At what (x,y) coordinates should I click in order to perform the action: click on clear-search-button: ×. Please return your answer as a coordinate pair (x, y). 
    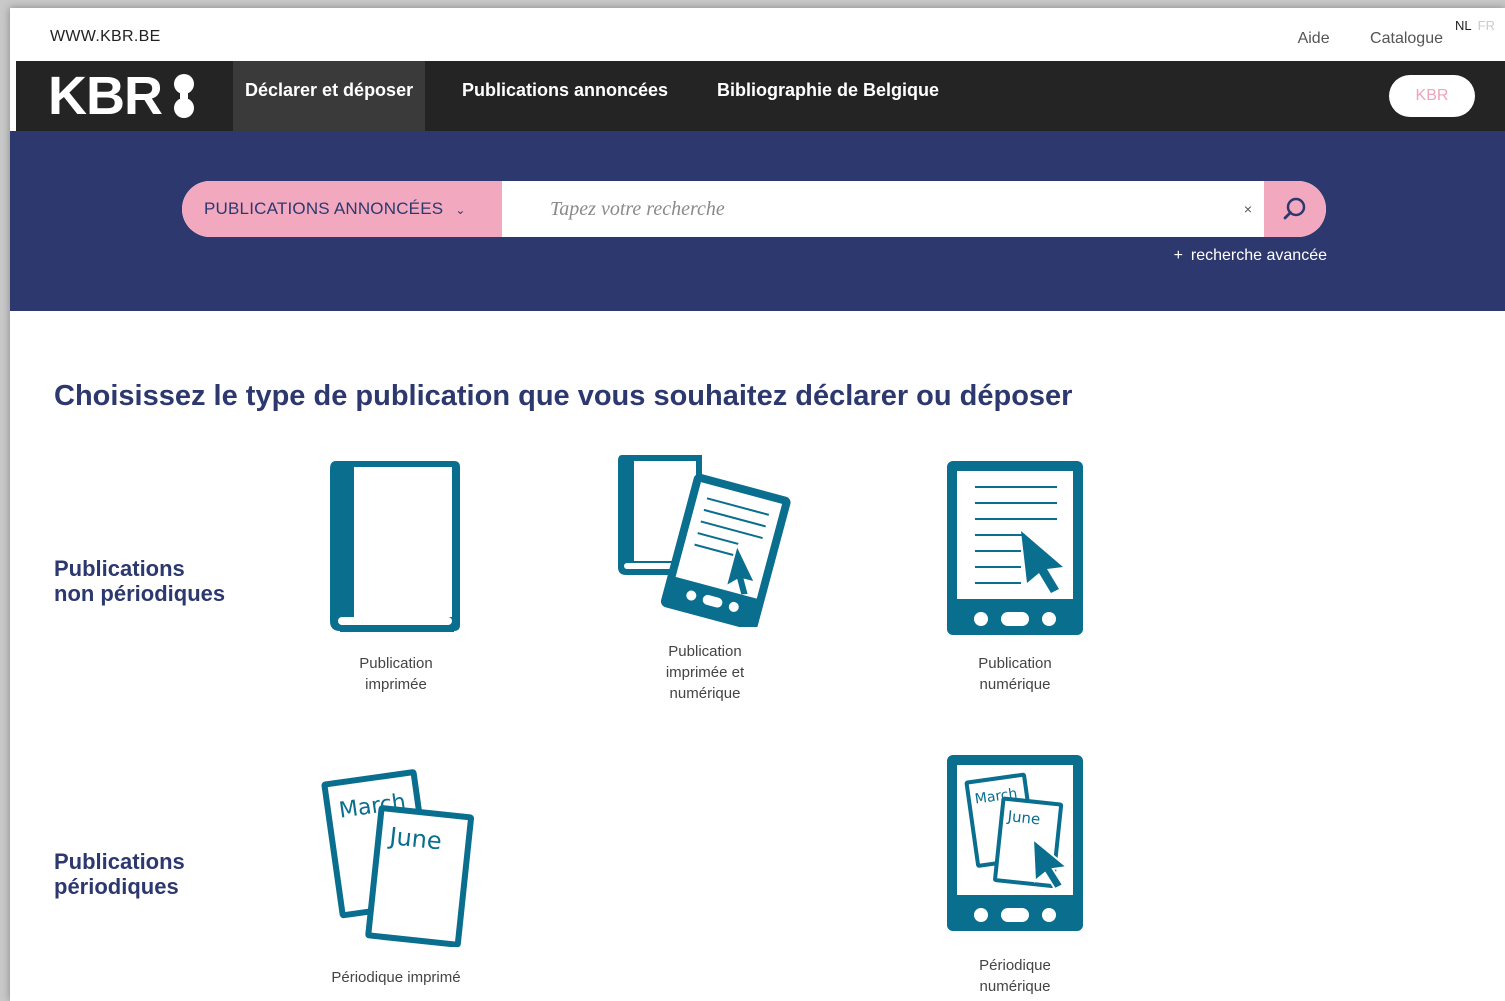
    Looking at the image, I should click on (1248, 209).